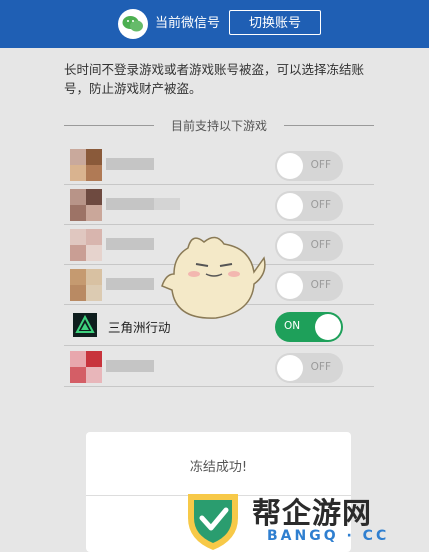 The image size is (429, 556). I want to click on wechat-icon, so click(133, 24).